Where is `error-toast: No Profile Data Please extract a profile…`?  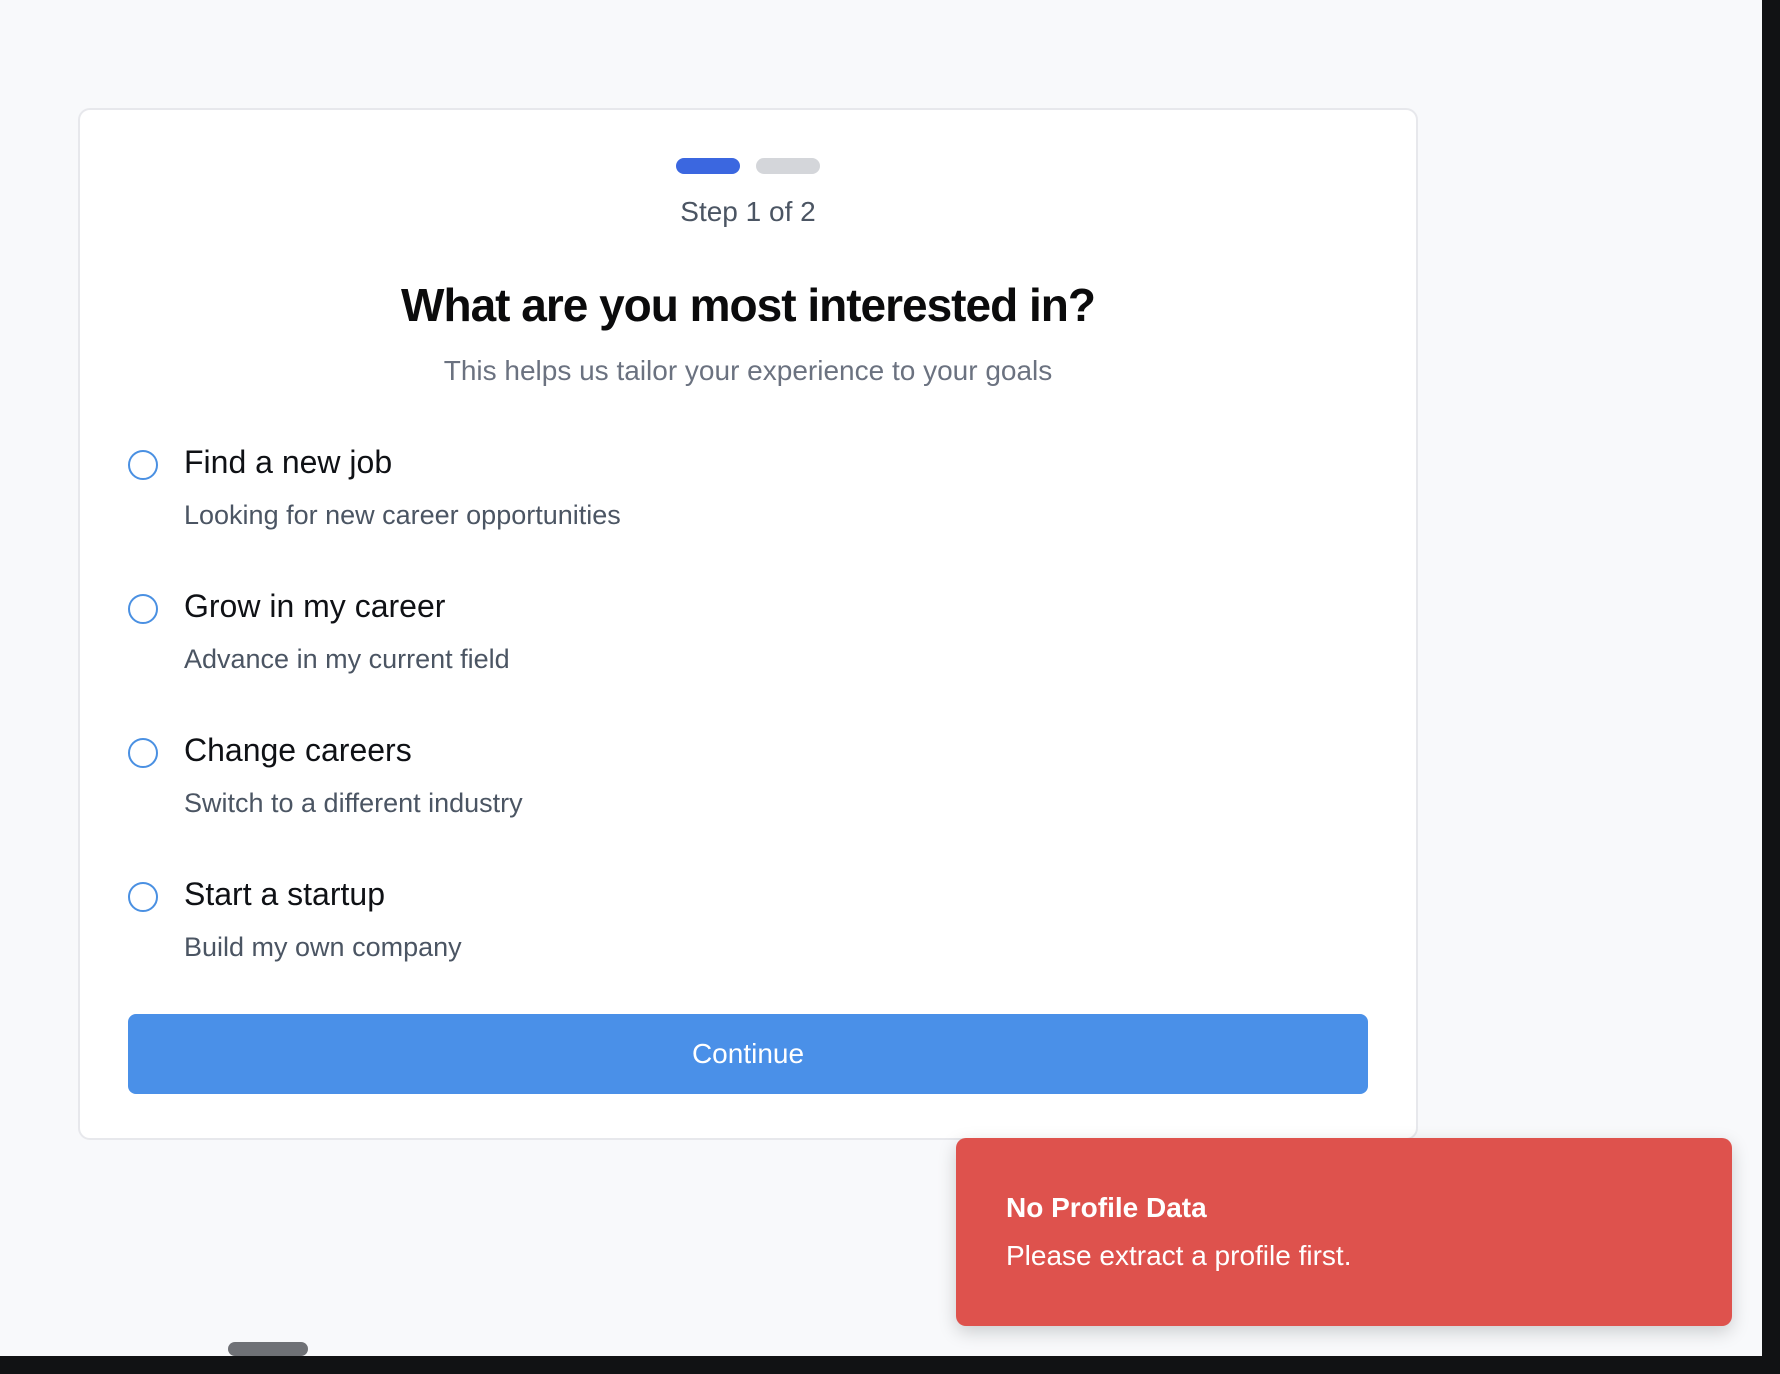
error-toast: No Profile Data Please extract a profile… is located at coordinates (1344, 1232).